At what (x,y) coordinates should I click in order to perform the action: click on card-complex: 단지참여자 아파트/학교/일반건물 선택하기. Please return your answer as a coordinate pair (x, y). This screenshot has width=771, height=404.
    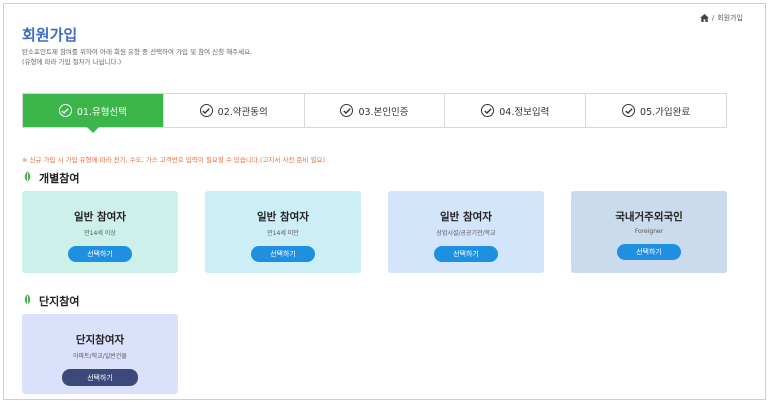
    Looking at the image, I should click on (100, 354).